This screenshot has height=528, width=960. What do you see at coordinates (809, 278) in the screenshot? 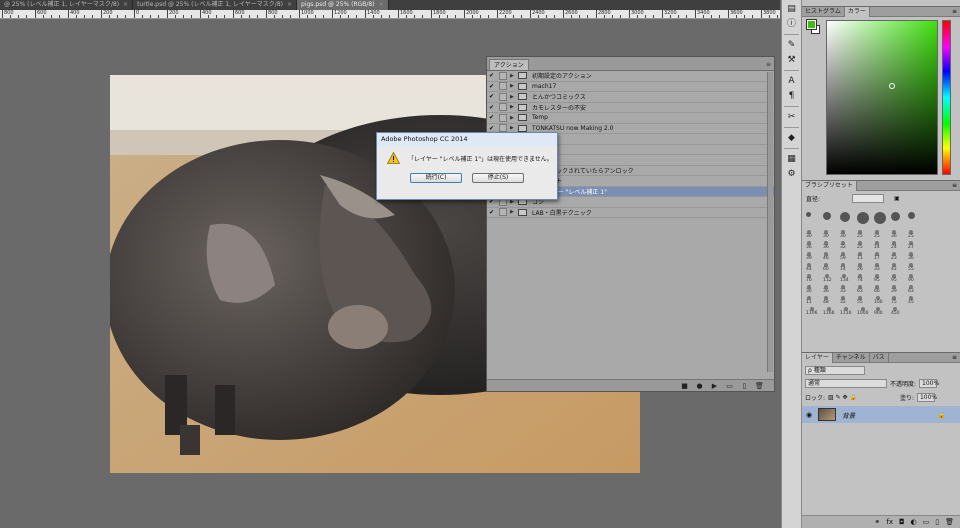
I see `brush-preset: 70` at bounding box center [809, 278].